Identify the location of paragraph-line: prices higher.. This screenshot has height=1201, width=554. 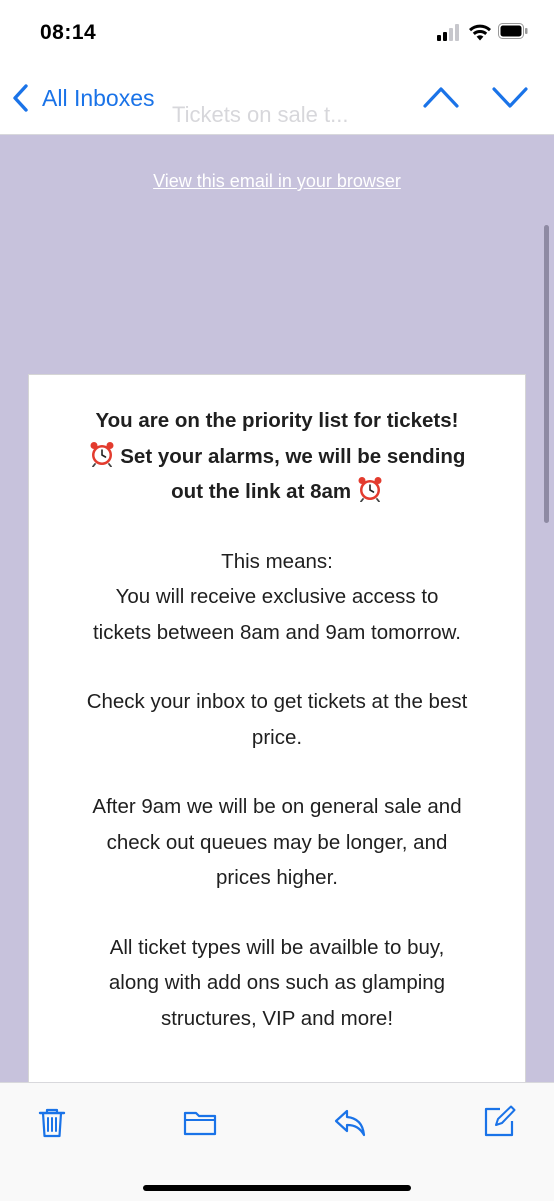
(277, 877).